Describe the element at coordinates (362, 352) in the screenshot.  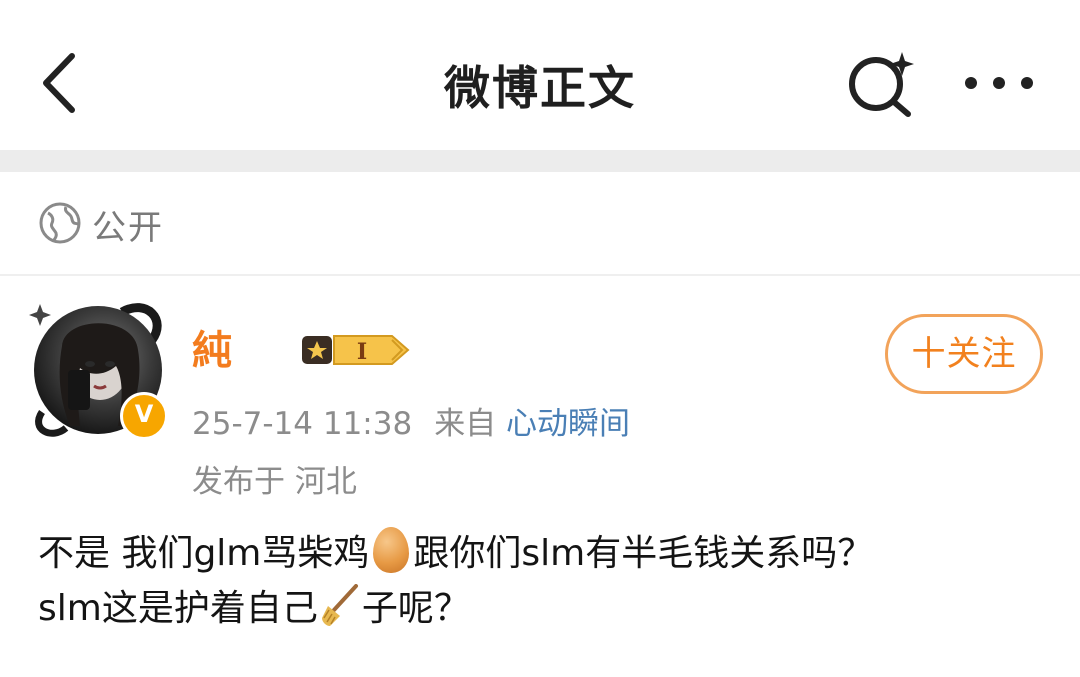
I see `level-text: I` at that location.